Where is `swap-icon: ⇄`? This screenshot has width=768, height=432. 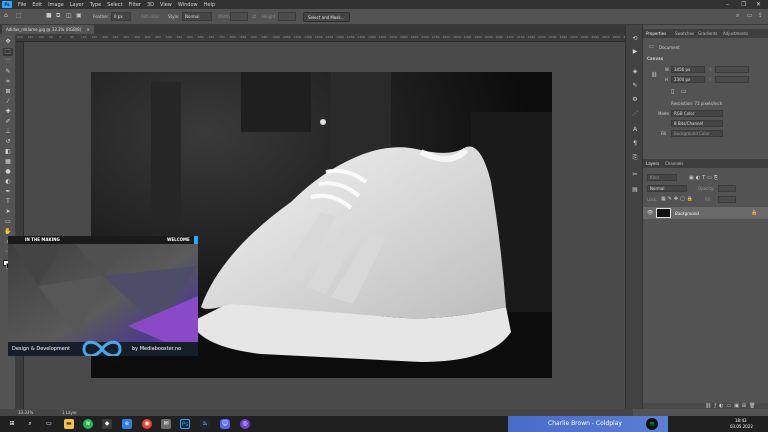
swap-icon: ⇄ is located at coordinates (254, 17).